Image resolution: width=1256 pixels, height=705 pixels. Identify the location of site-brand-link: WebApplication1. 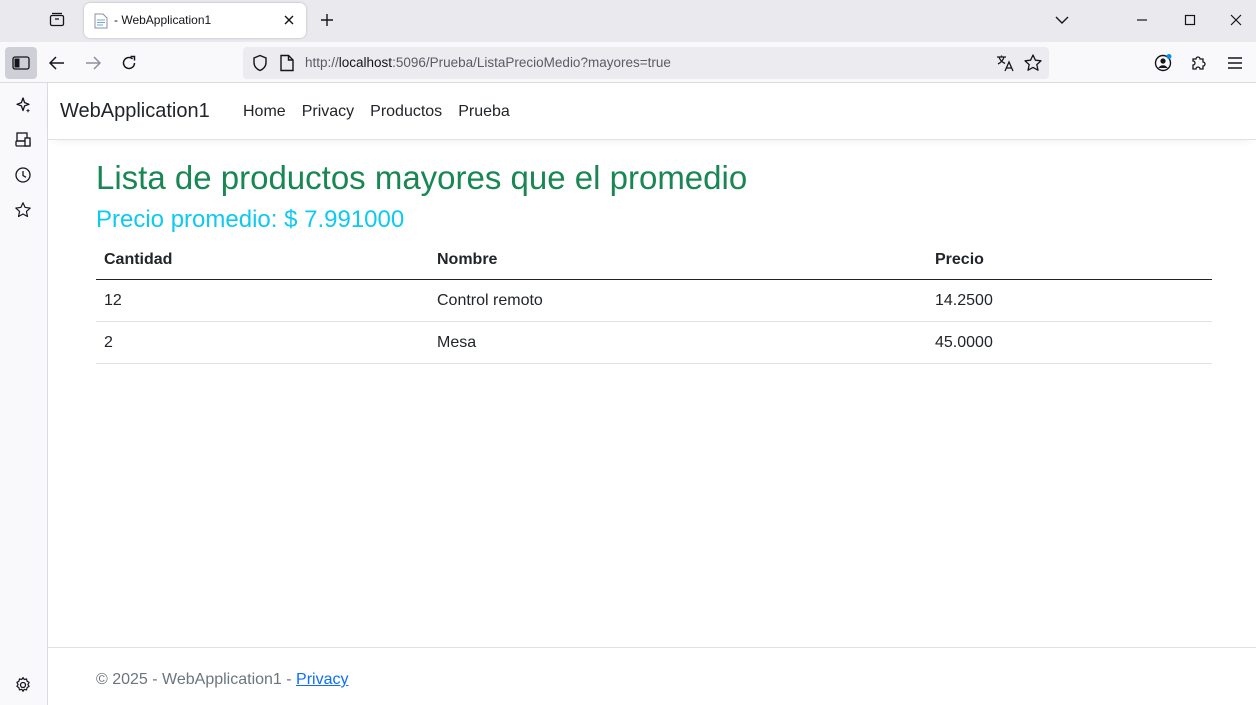
(135, 111).